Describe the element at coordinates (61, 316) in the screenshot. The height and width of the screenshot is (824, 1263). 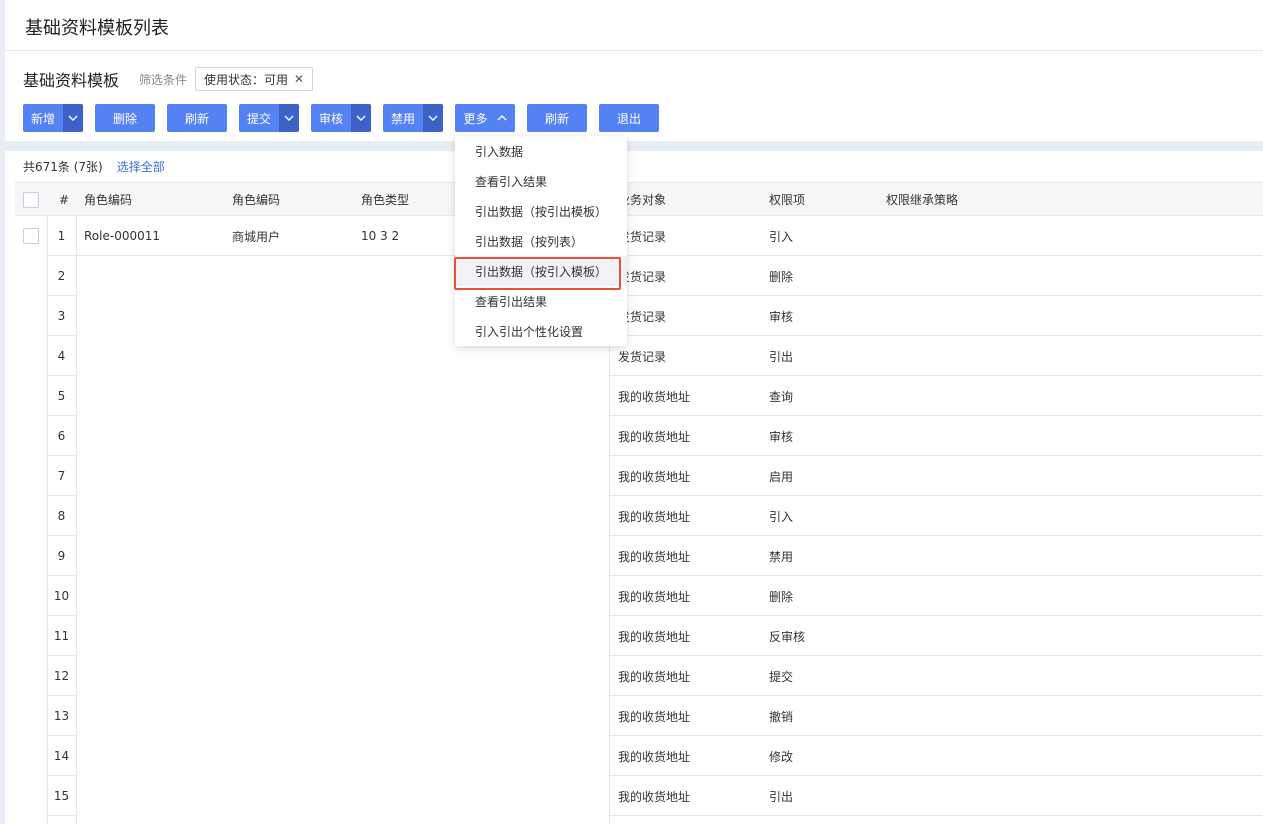
I see `row-index: 3` at that location.